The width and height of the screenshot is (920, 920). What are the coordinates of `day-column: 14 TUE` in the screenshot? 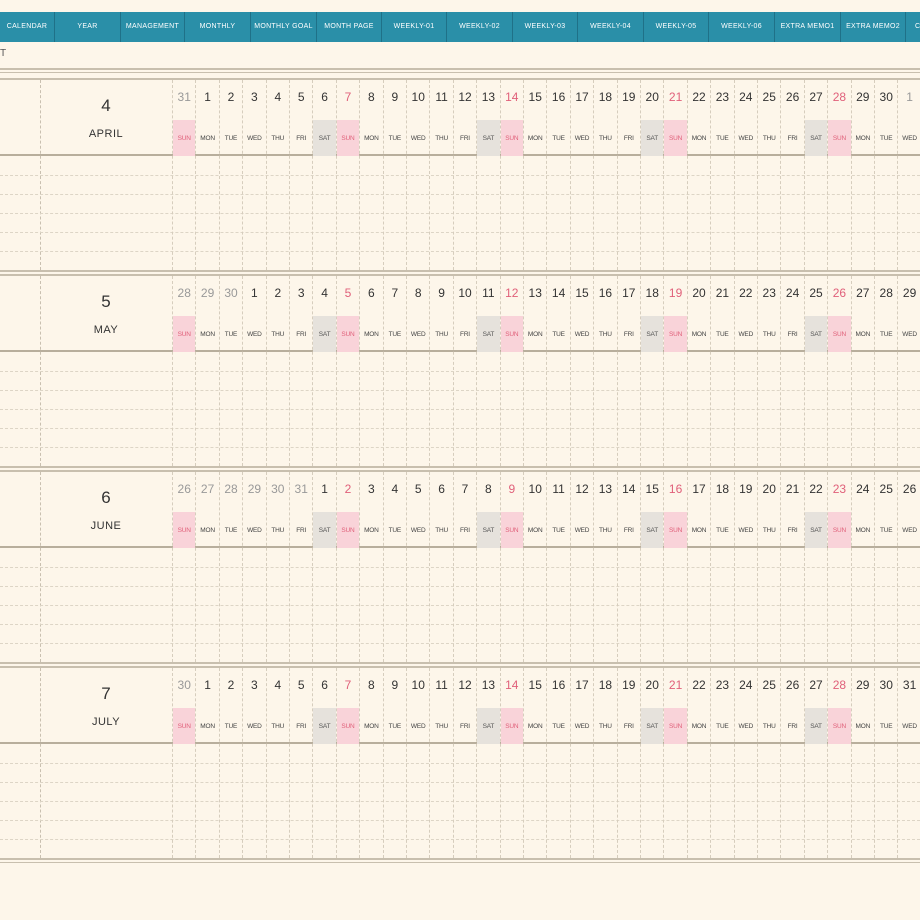 It's located at (557, 371).